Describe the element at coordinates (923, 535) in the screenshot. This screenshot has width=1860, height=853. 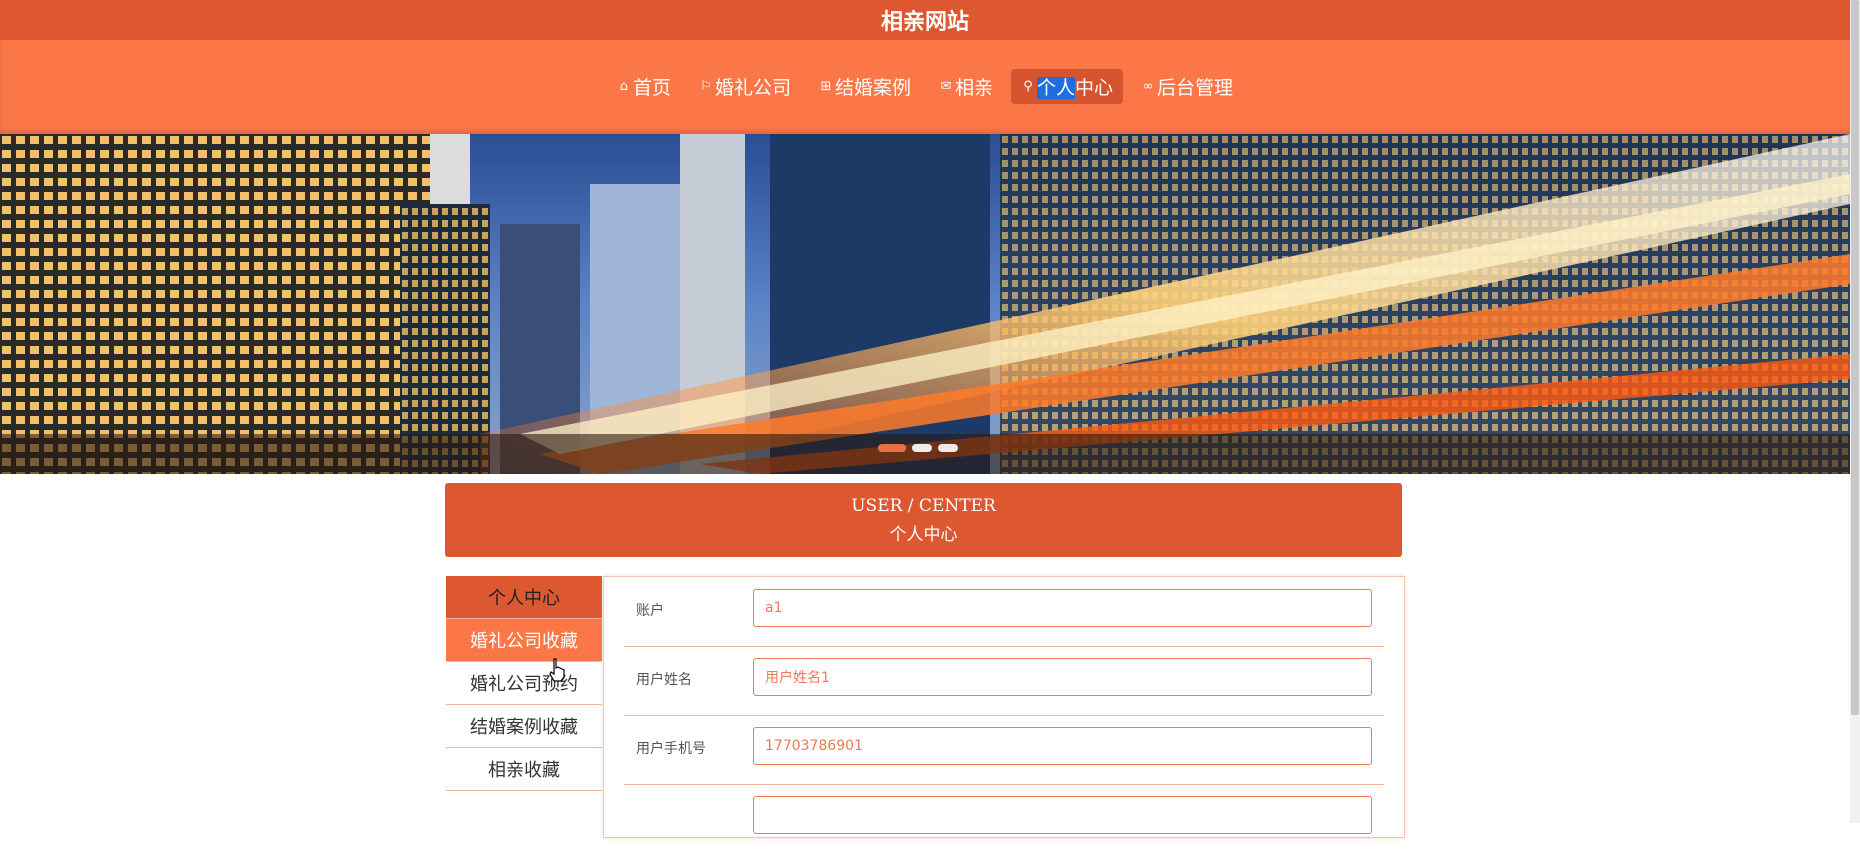
I see `section-title-cn: 个人中心` at that location.